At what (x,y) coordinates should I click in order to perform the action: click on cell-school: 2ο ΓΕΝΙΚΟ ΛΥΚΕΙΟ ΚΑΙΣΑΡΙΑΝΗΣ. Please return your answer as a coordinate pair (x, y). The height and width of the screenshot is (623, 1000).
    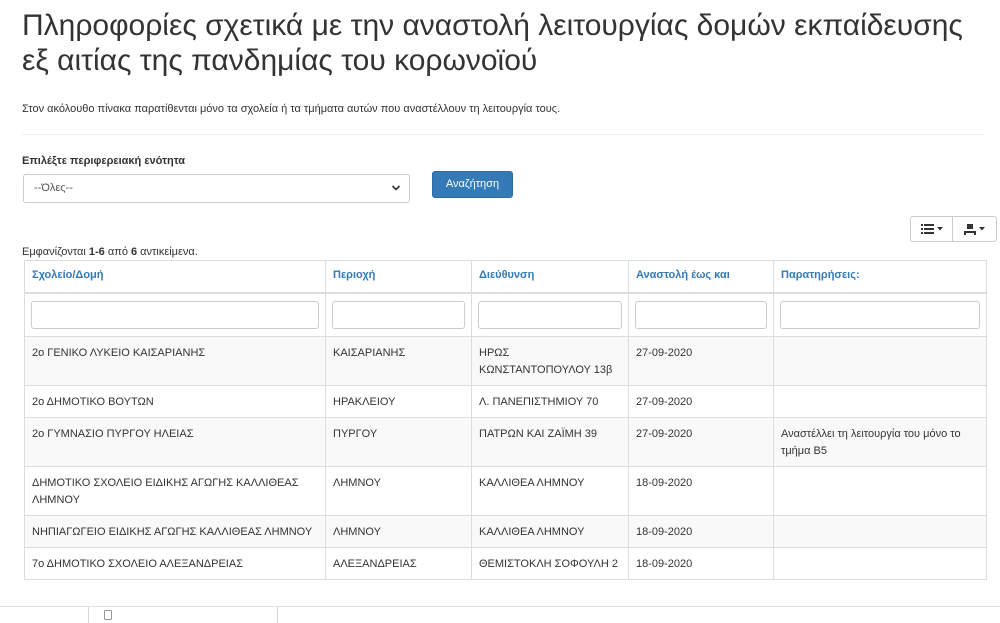
    Looking at the image, I should click on (175, 361).